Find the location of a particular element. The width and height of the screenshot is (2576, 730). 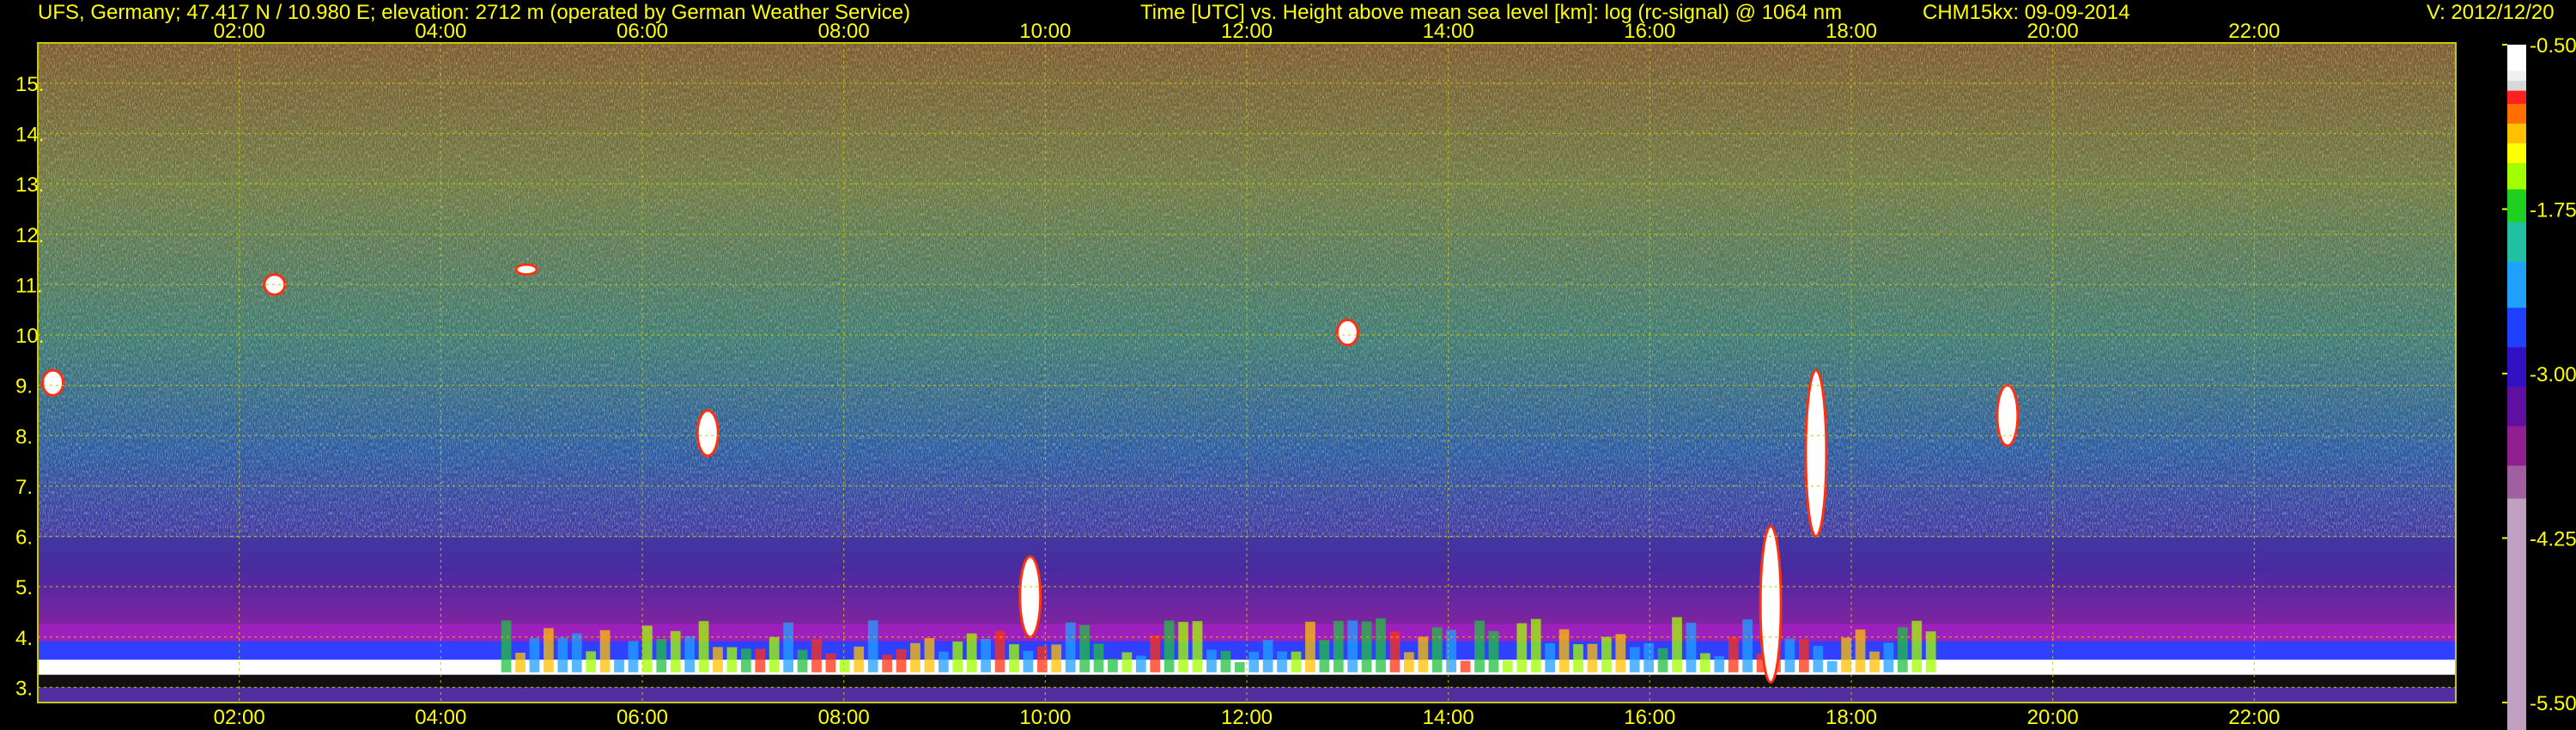

y-tick-label: 10. is located at coordinates (29, 336).